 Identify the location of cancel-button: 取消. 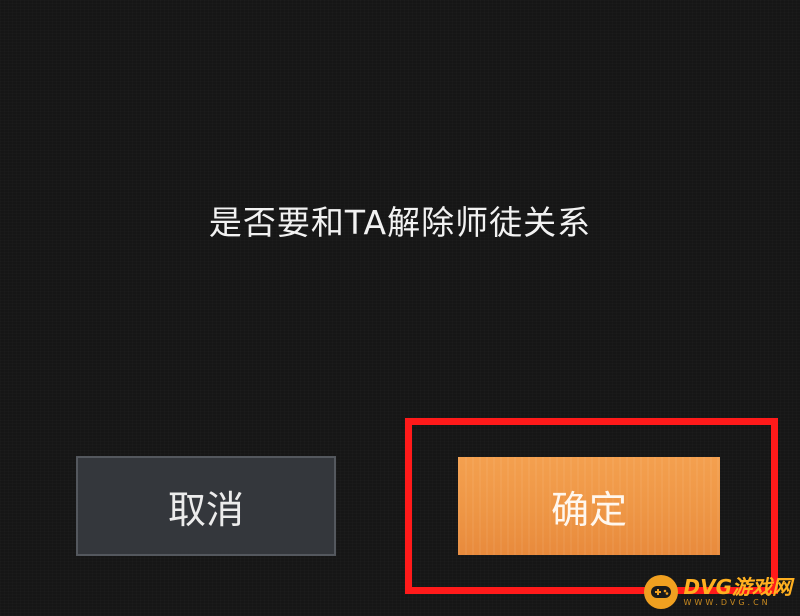
(206, 506).